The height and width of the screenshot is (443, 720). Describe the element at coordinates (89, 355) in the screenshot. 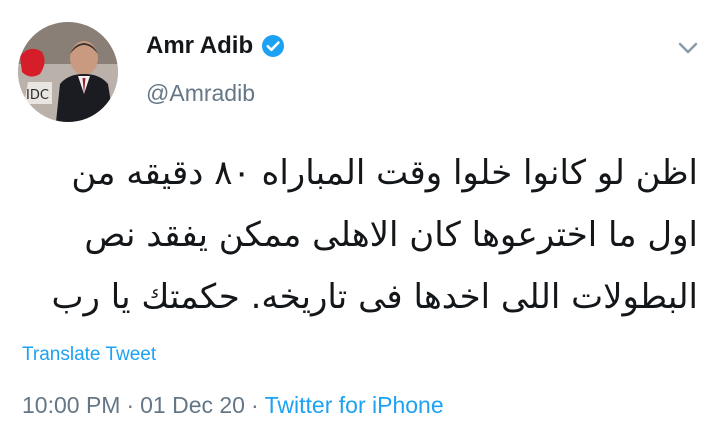

I see `translate-tweet-link: Translate Tweet` at that location.